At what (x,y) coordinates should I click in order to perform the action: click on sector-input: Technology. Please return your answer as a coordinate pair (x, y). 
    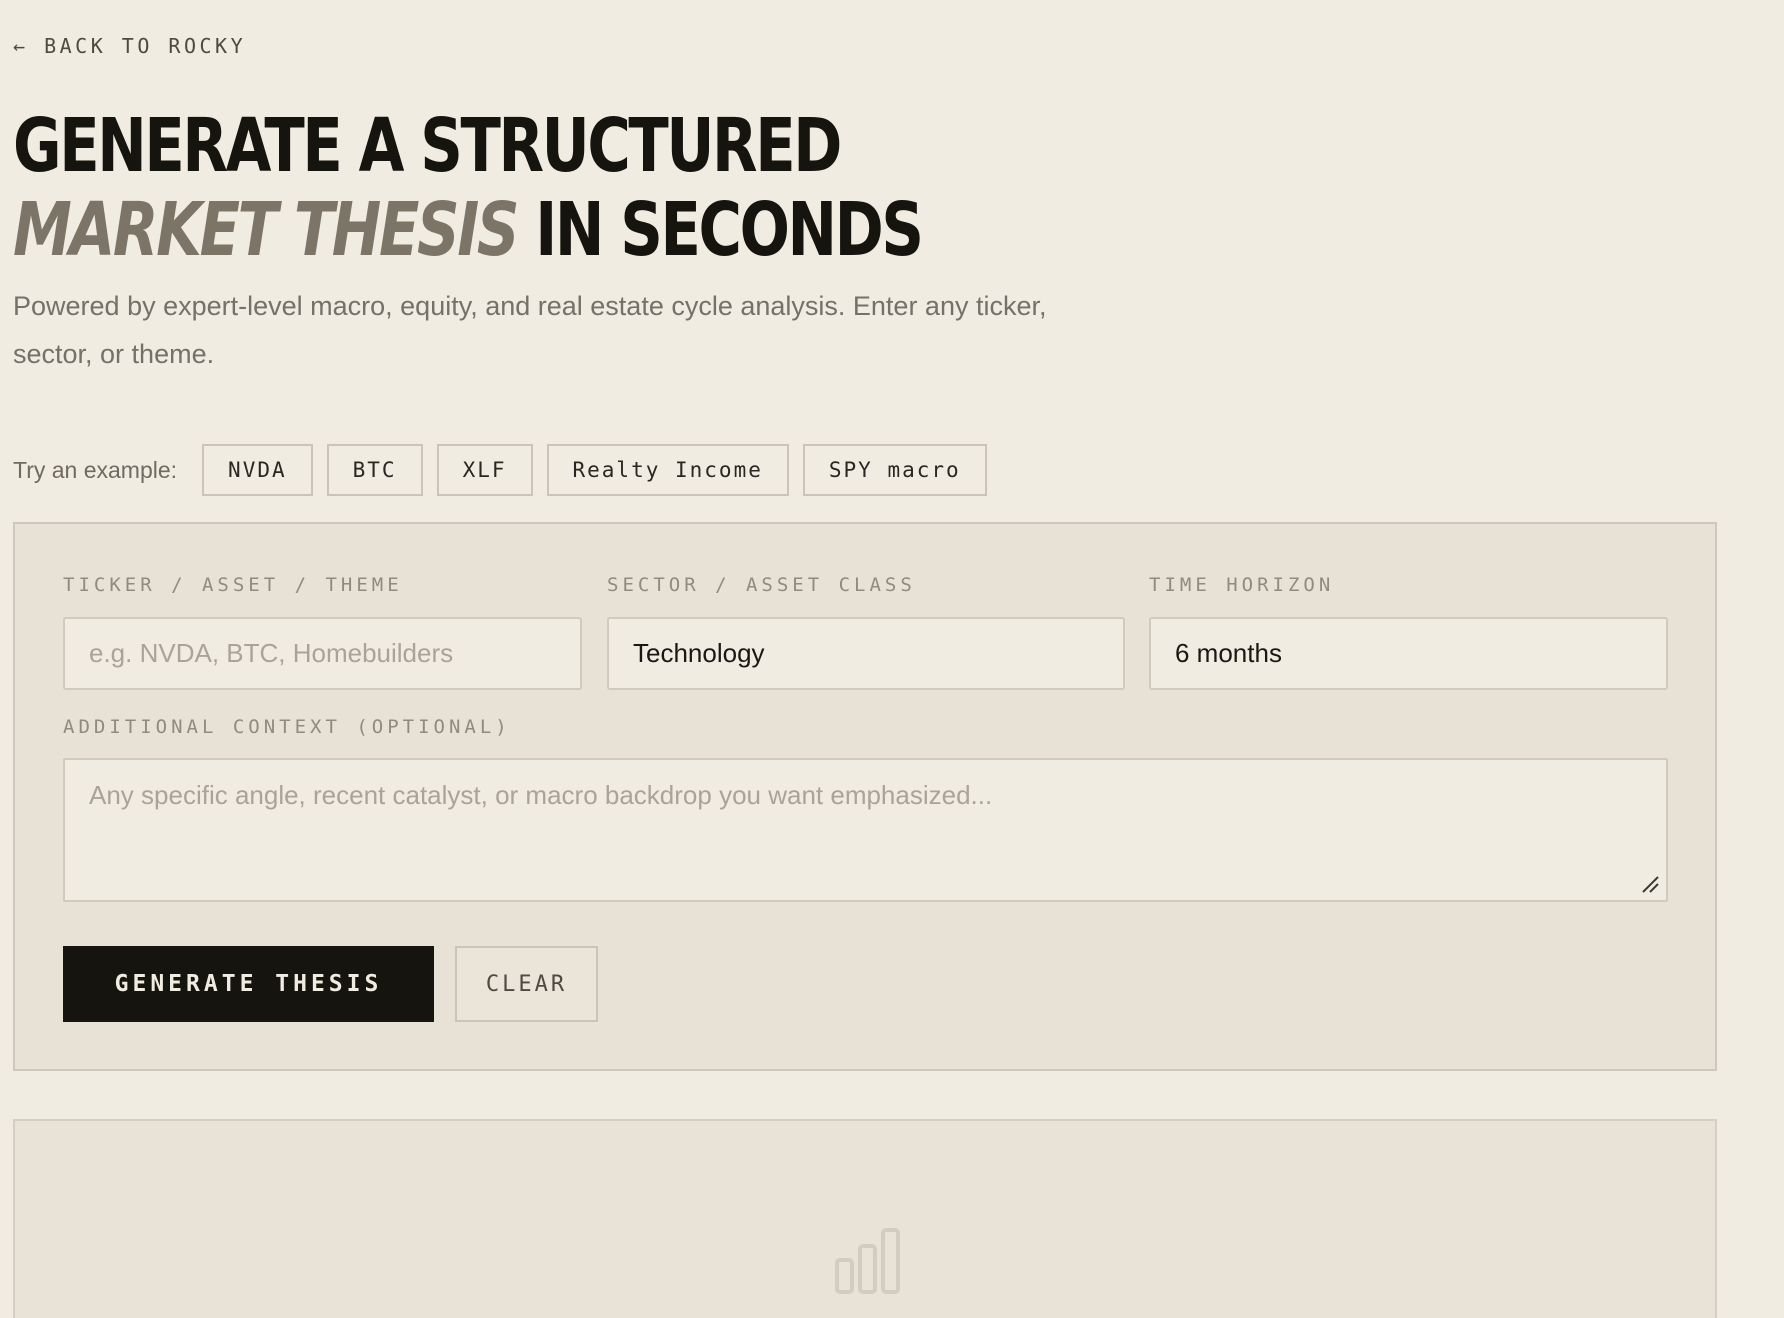
    Looking at the image, I should click on (866, 653).